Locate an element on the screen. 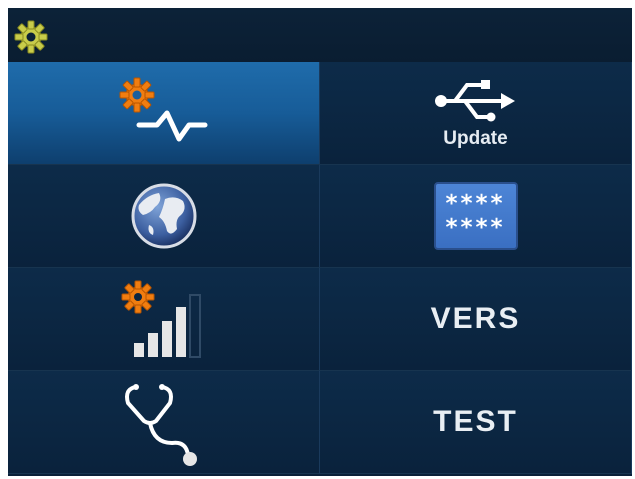 This screenshot has width=635, height=479. update-label: Update is located at coordinates (475, 138).